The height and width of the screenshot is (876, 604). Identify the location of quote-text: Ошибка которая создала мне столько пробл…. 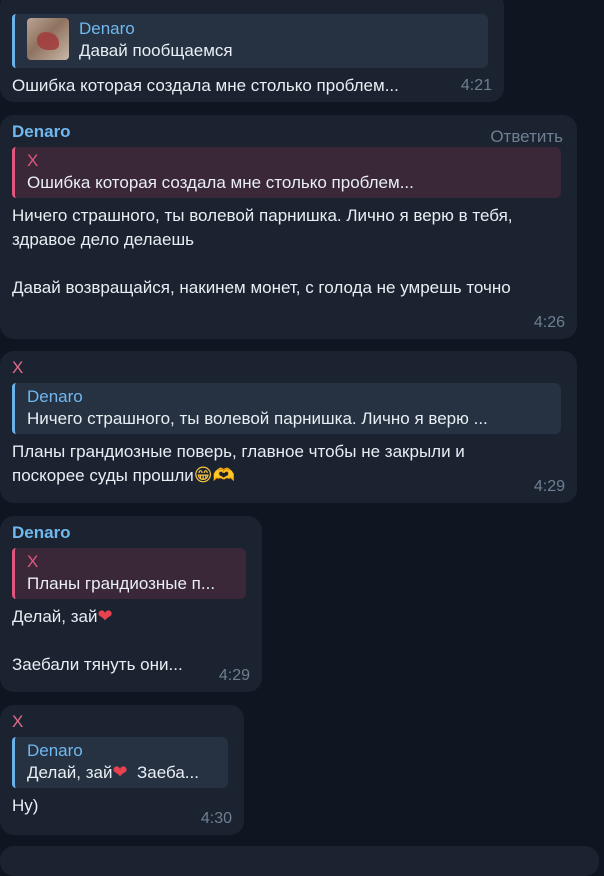
(220, 182).